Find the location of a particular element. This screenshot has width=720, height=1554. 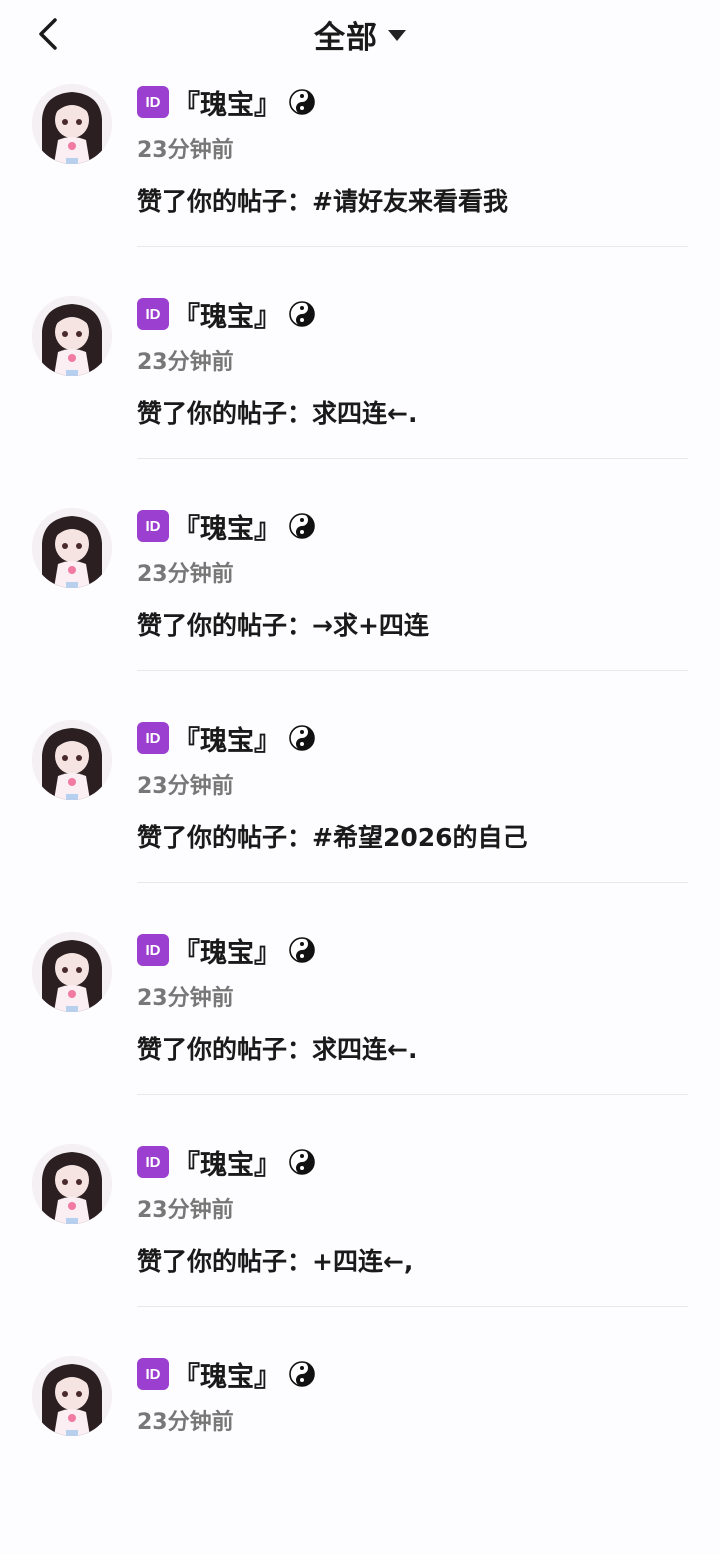

notification-text: 赞了你的帖子：→求+四连 is located at coordinates (283, 624).